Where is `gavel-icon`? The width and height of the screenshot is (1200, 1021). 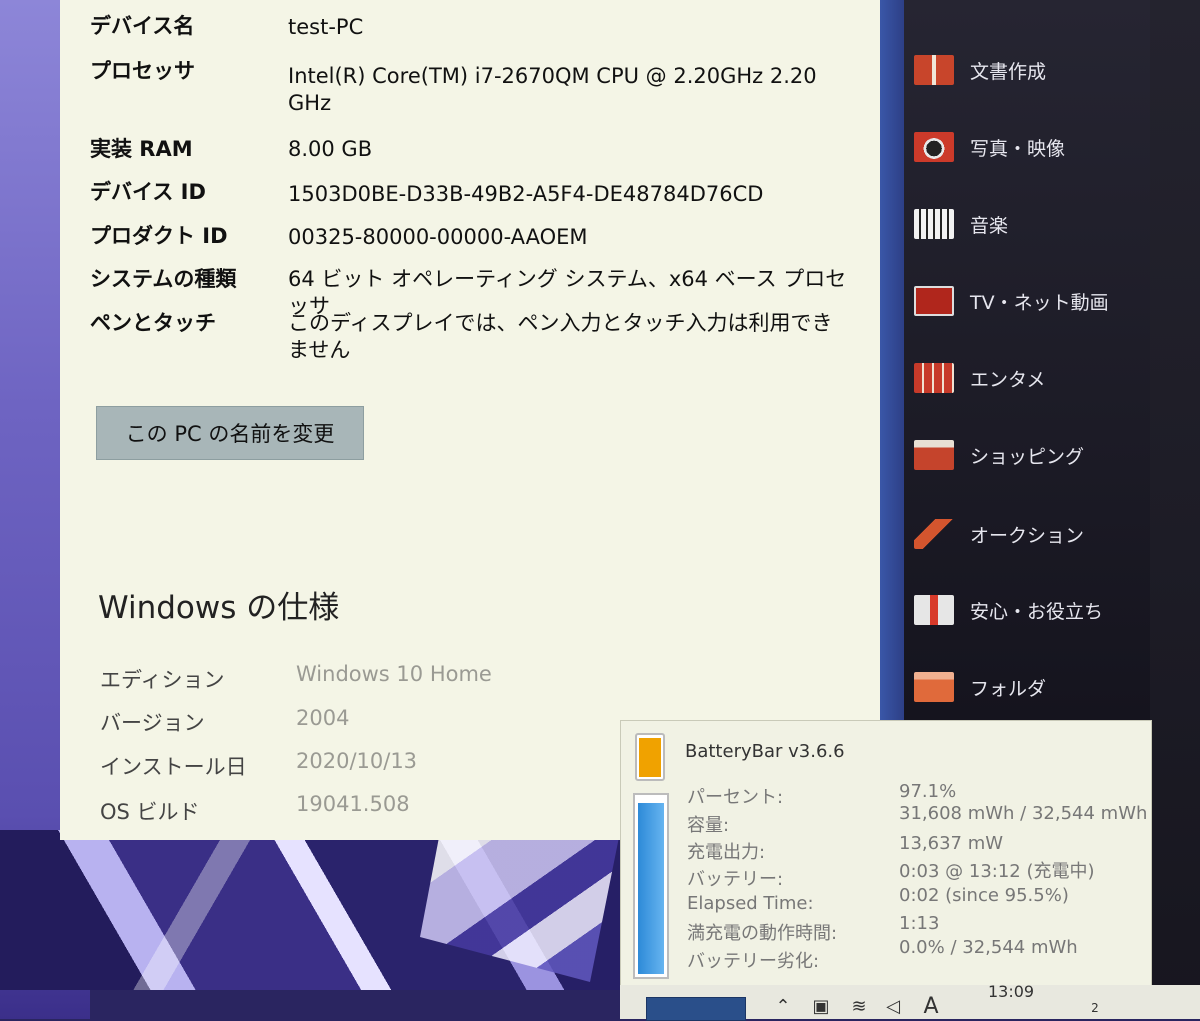
gavel-icon is located at coordinates (934, 534).